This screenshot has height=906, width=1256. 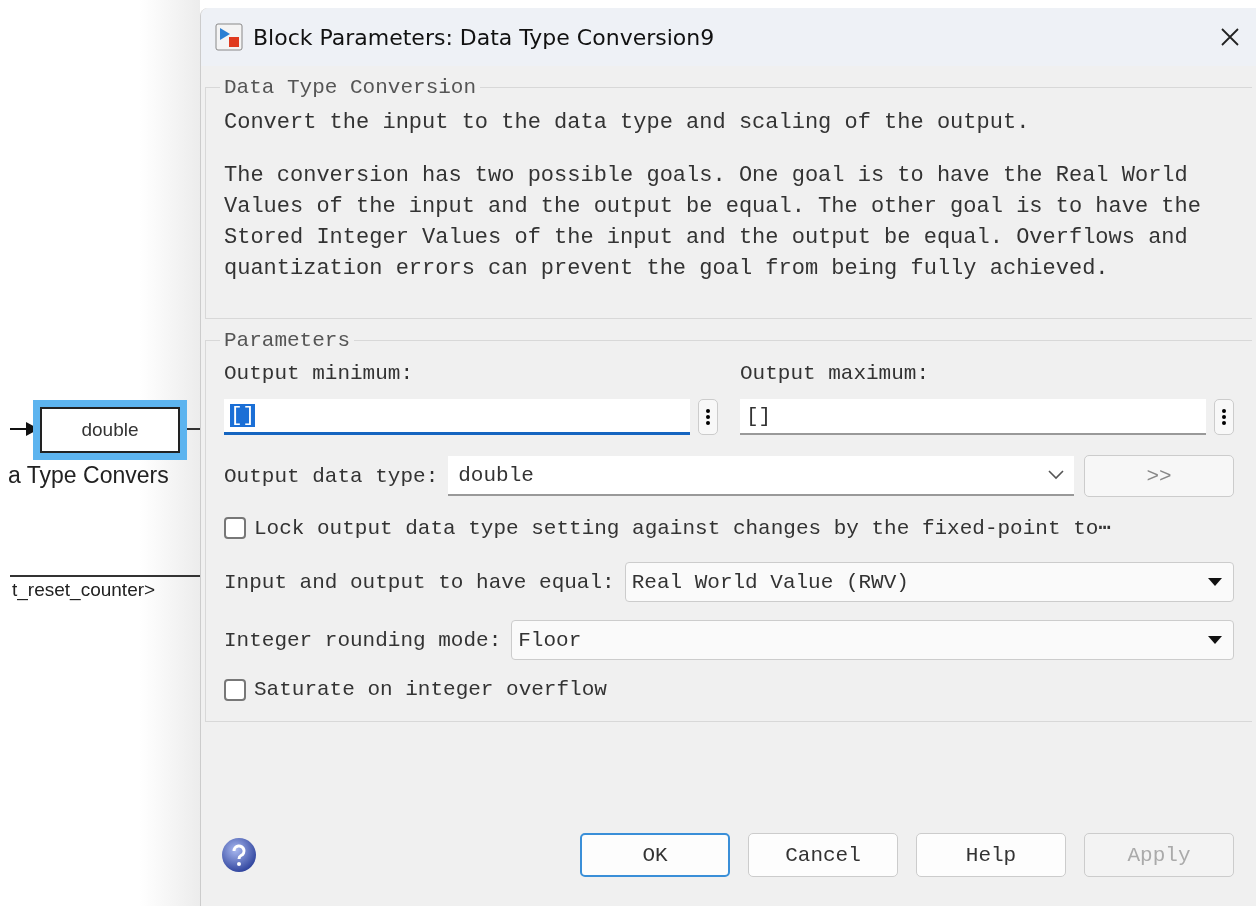 I want to click on data-type-combobox: double, so click(x=761, y=476).